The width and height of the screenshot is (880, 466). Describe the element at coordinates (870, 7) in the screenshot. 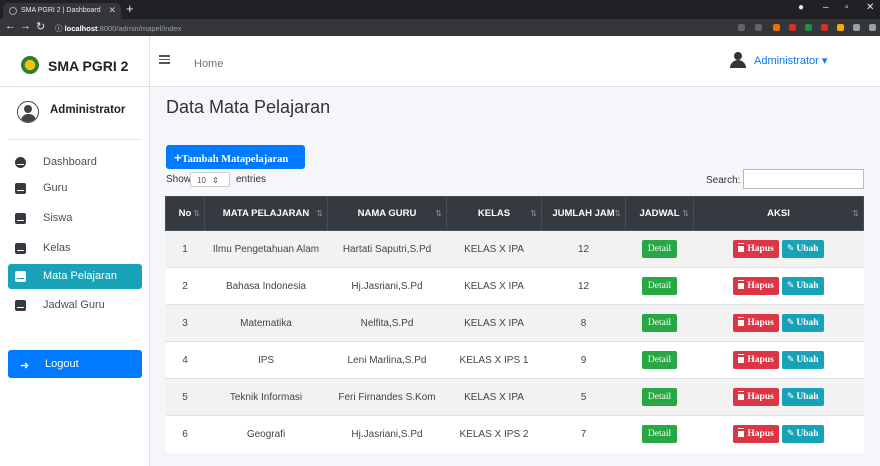

I see `close-window-icon: ✕` at that location.